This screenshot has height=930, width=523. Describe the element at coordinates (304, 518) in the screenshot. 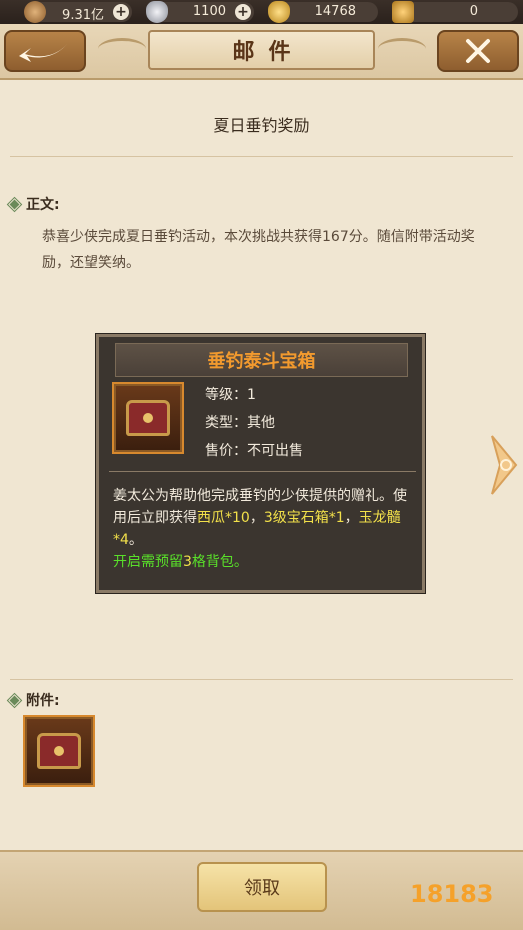

I see `reward-gem-box: 3级宝石箱*1` at that location.